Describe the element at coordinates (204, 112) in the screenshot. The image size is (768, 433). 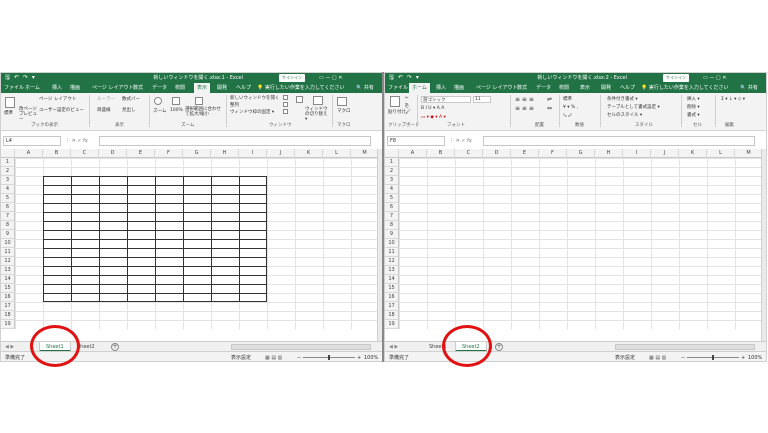
I see `zoom-to-selection-button: 選択範囲に合わせて拡大/縮小` at that location.